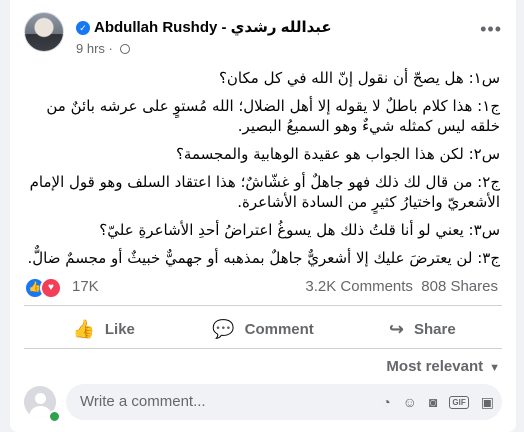  I want to click on comment-count: 3.2K Comments, so click(359, 286).